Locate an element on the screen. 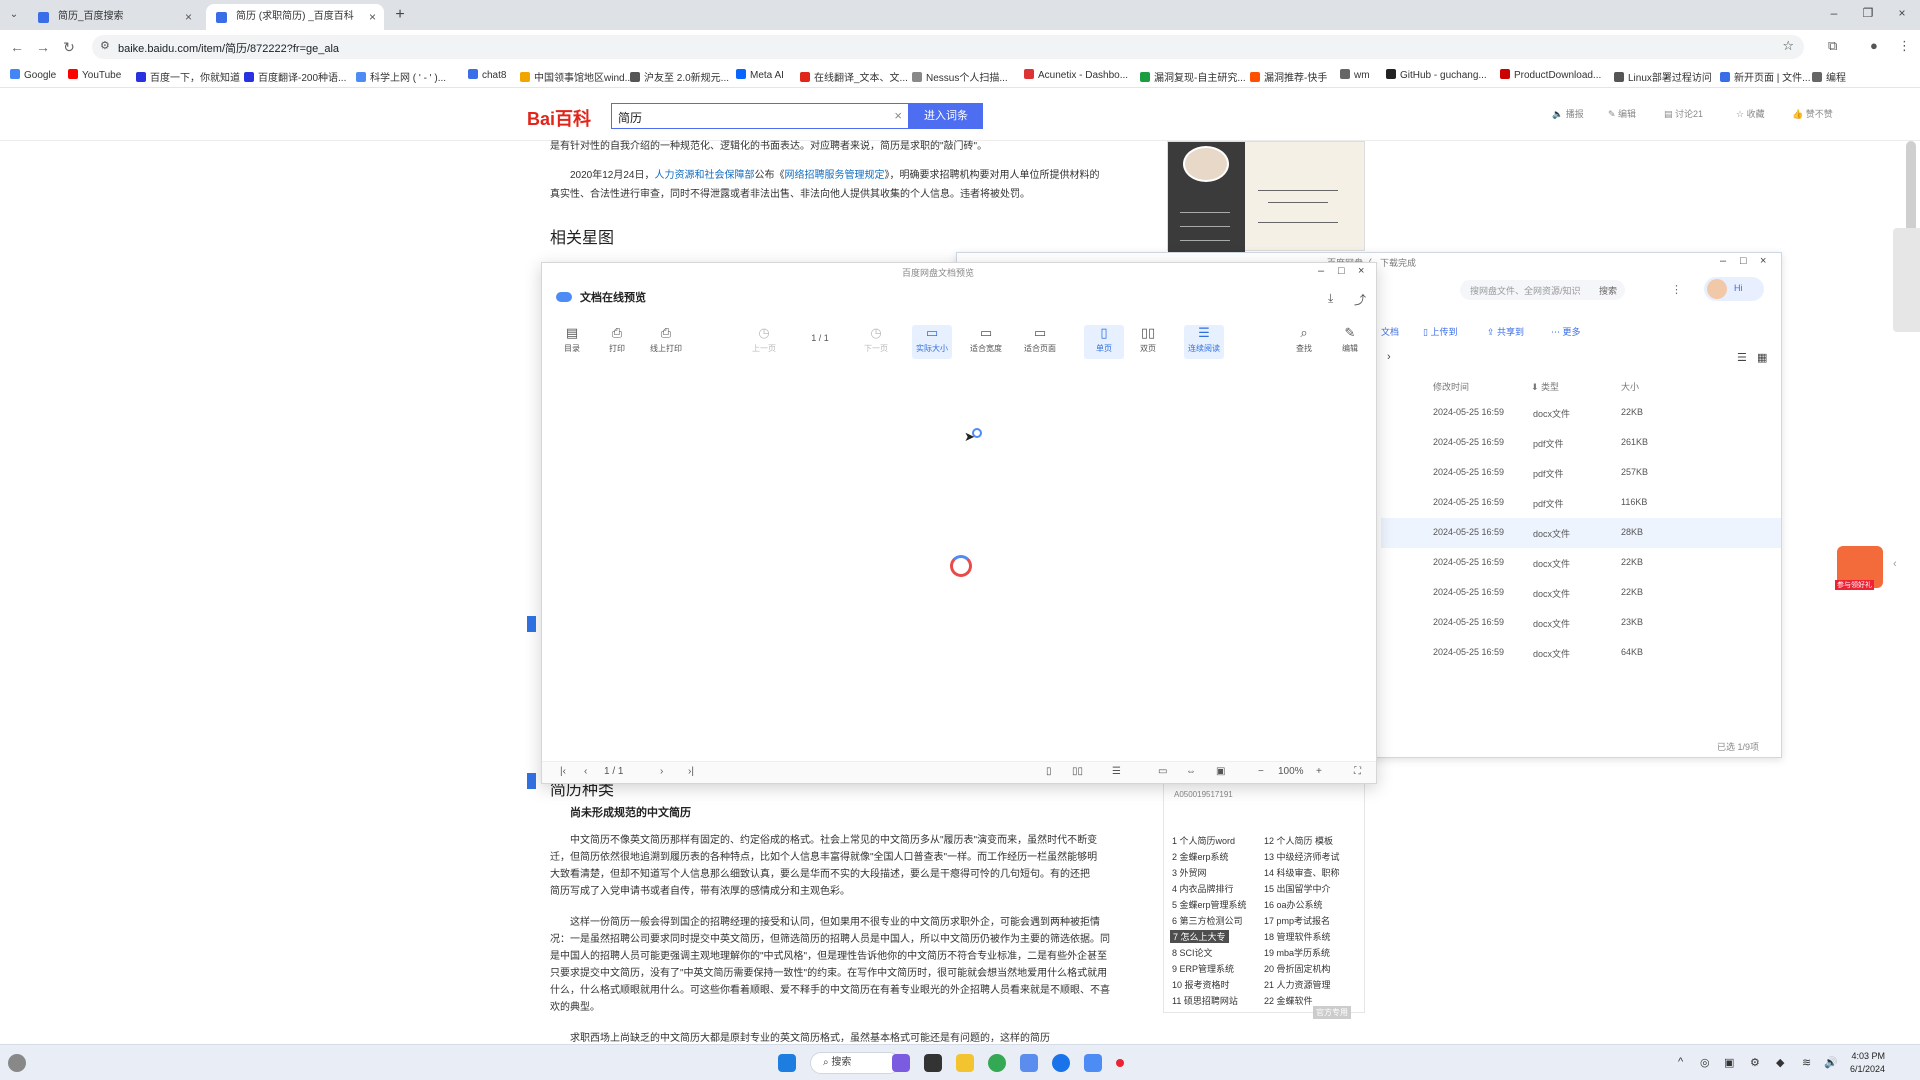 The width and height of the screenshot is (1920, 1080). rank-item: 2 金蝶erp系统 is located at coordinates (1200, 856).